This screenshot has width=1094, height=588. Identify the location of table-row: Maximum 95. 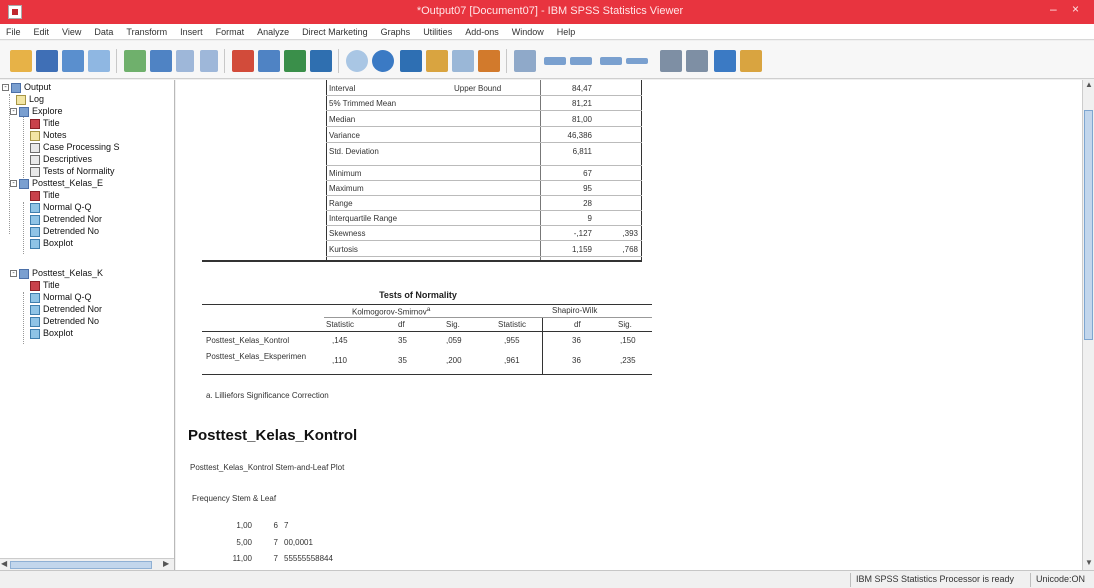
(484, 189).